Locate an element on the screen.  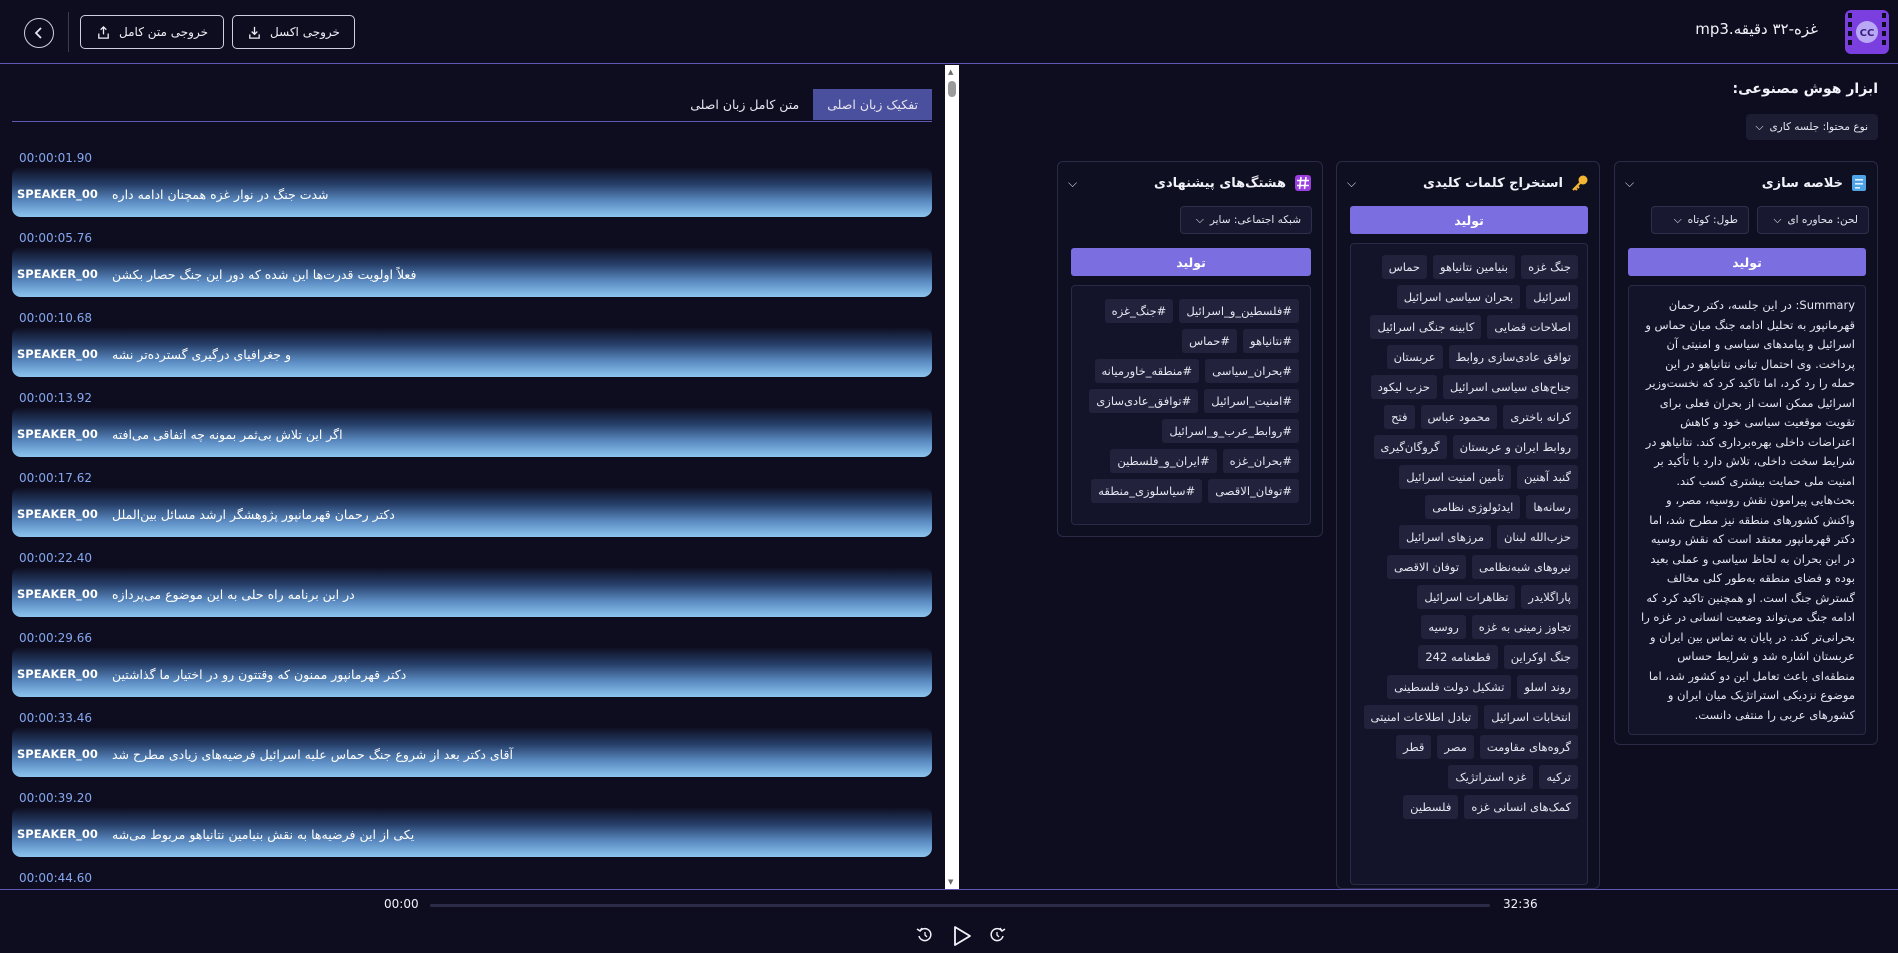
segment-timestamp: 00:00:33.46 is located at coordinates (55, 718).